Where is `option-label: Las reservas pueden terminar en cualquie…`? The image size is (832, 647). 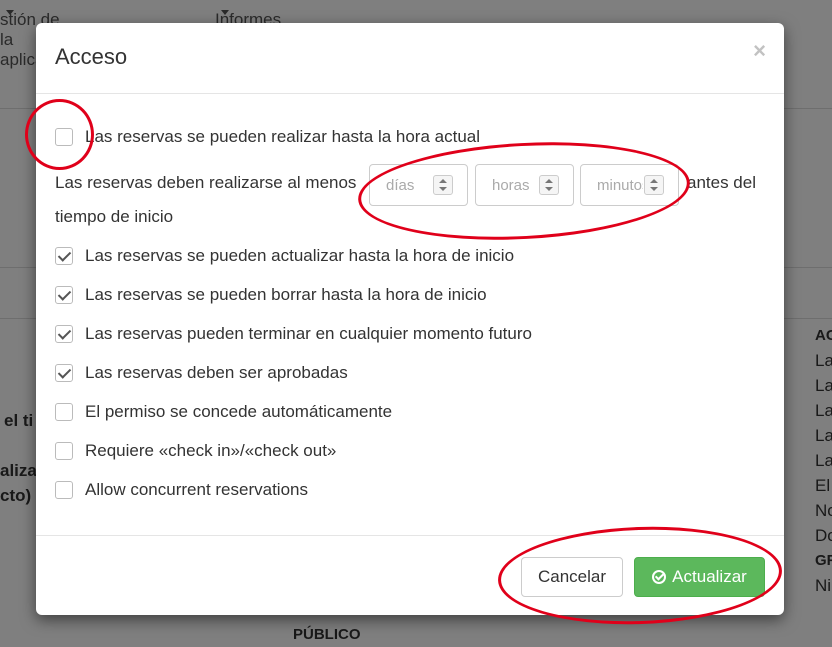 option-label: Las reservas pueden terminar en cualquie… is located at coordinates (308, 333).